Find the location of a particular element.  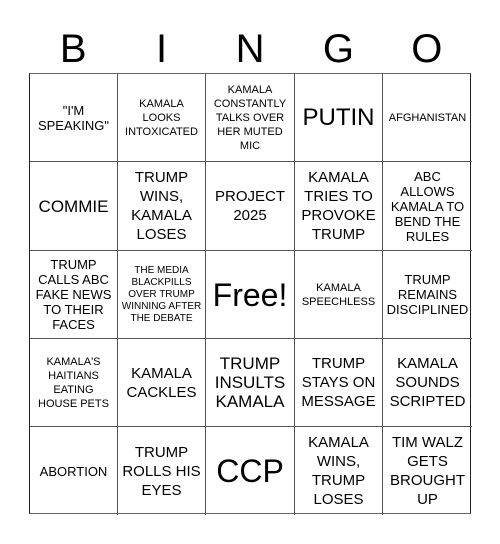

cell-text: TIM WALZ GETS BROUGHT UP is located at coordinates (427, 471).